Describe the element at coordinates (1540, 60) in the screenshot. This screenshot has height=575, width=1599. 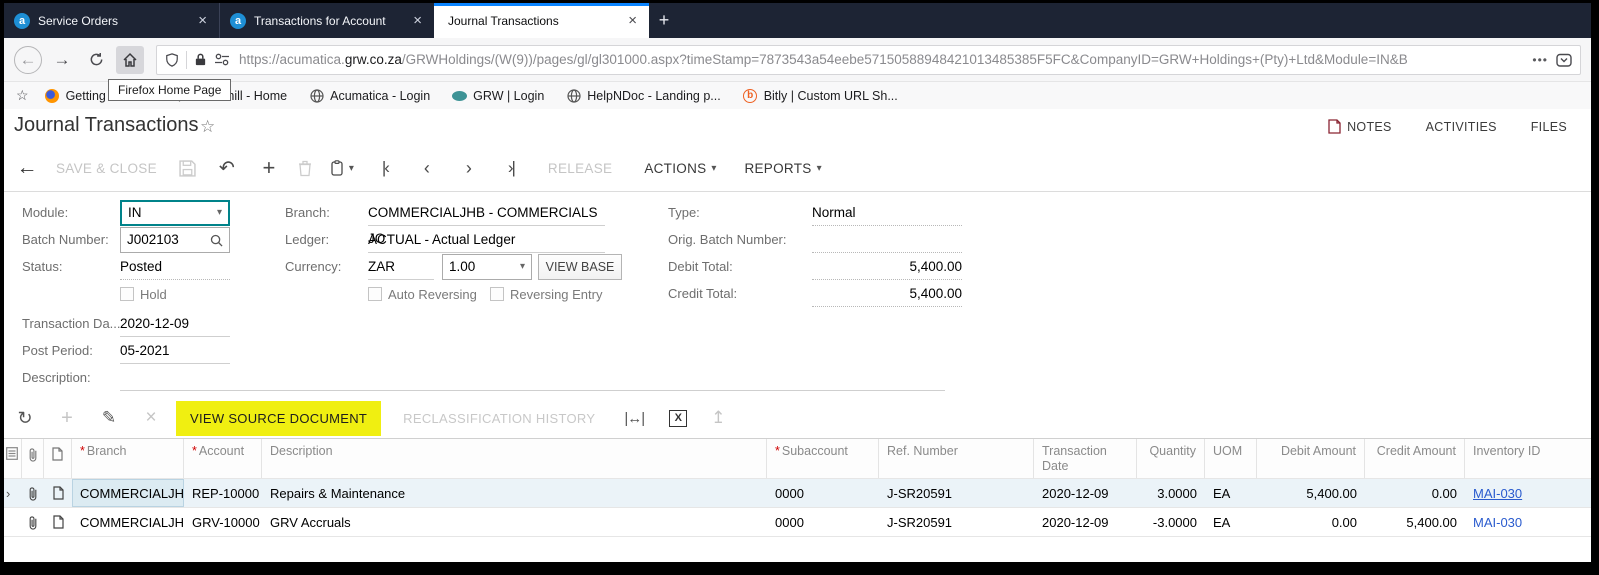
I see `page-actions-icon: •••` at that location.